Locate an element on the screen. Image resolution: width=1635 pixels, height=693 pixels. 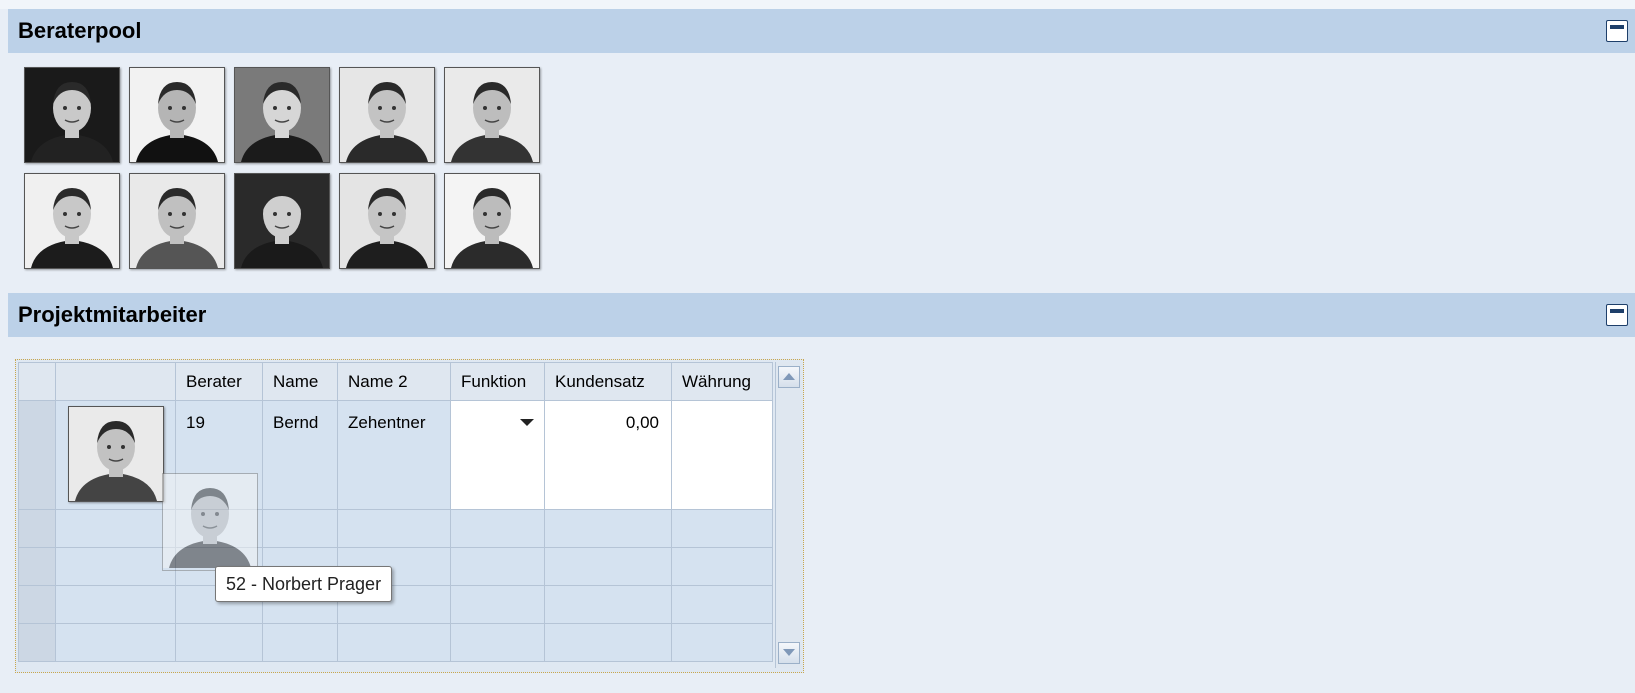
column-header-kundensatz: Kundensatz is located at coordinates (608, 381).